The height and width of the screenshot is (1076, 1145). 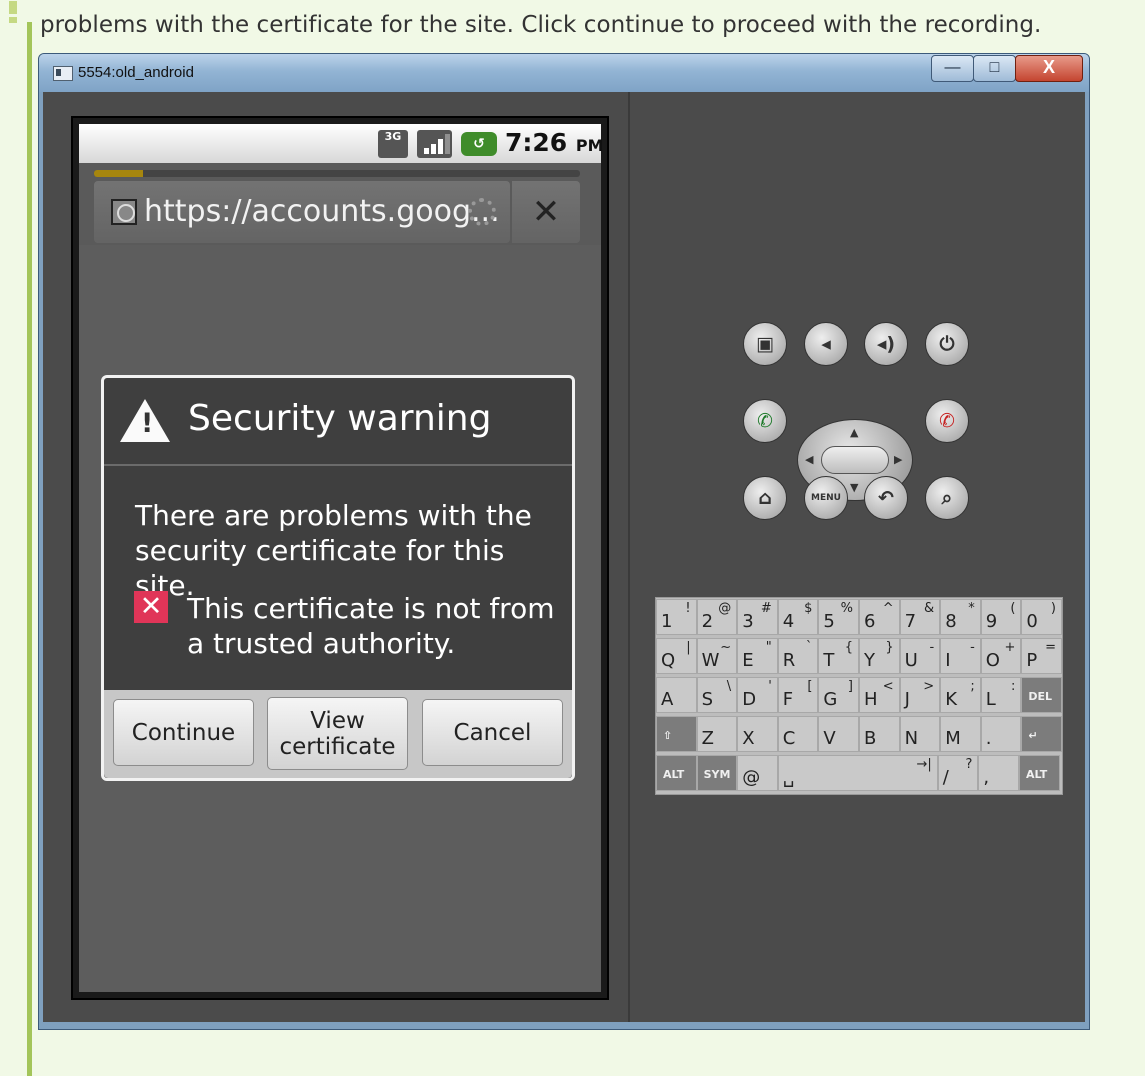 What do you see at coordinates (717, 734) in the screenshot?
I see `key-row4-1: Z` at bounding box center [717, 734].